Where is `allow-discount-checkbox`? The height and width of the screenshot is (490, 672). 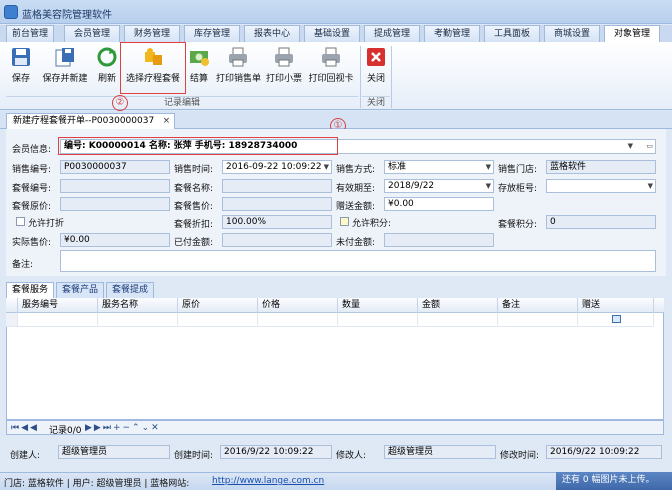
allow-discount-checkbox is located at coordinates (20, 221).